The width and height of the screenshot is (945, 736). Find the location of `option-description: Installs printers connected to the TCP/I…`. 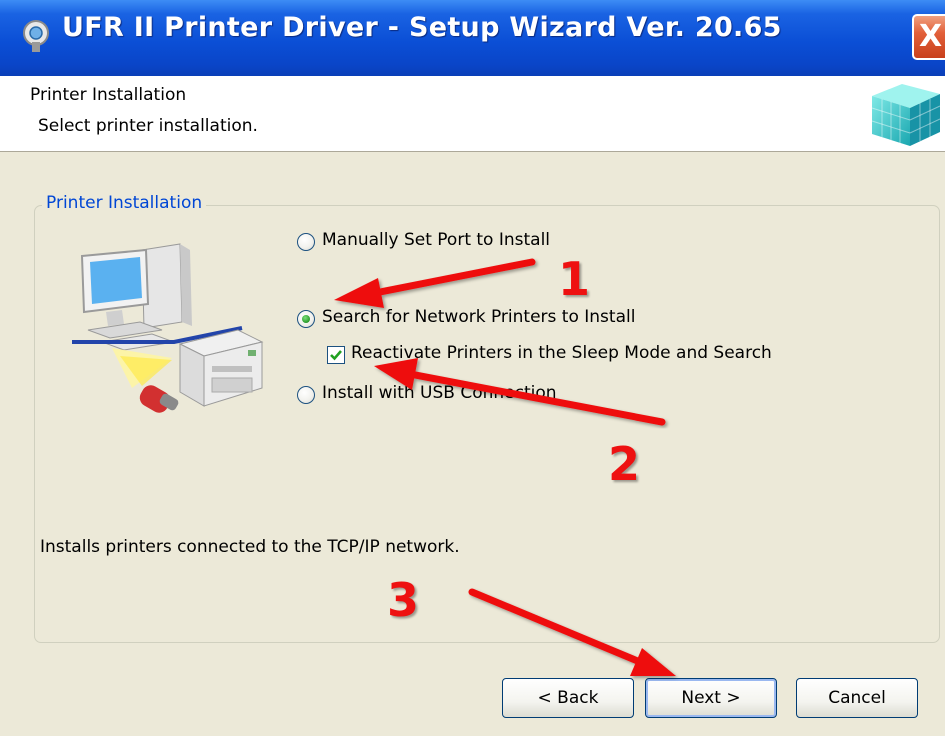

option-description: Installs printers connected to the TCP/I… is located at coordinates (250, 547).